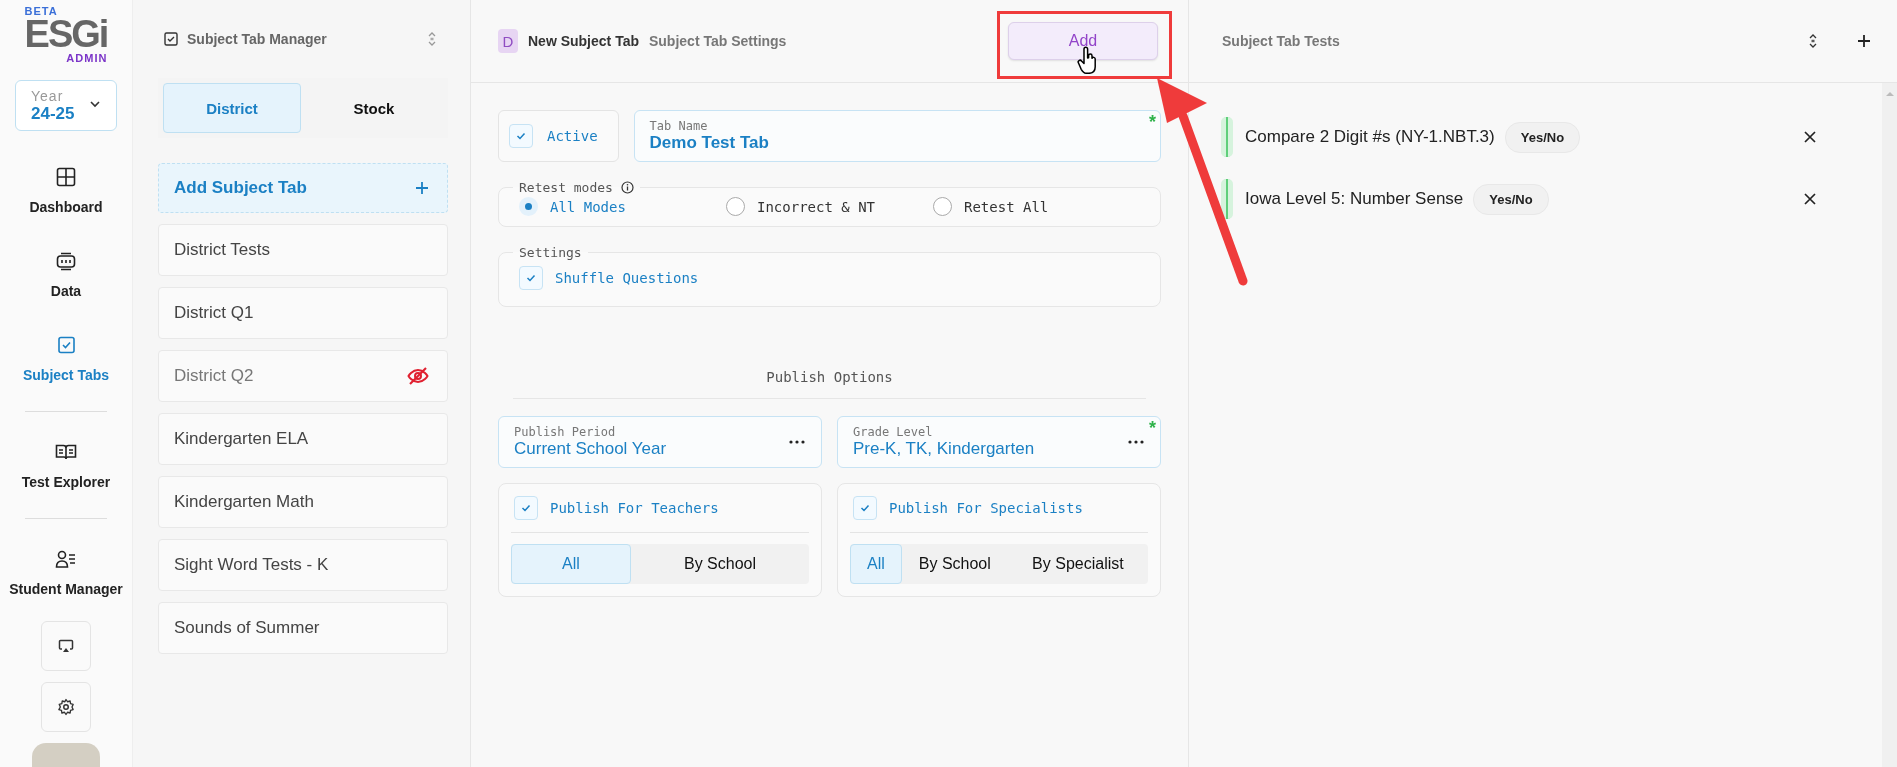 The image size is (1897, 767). I want to click on settings-icon, so click(66, 707).